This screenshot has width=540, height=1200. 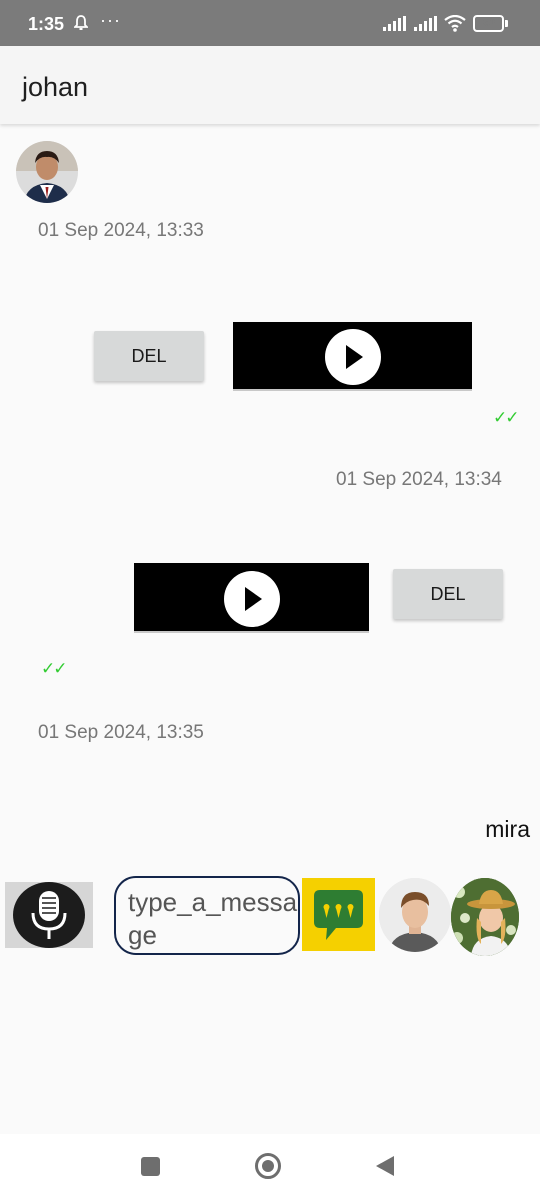 I want to click on home-icon, so click(x=268, y=1166).